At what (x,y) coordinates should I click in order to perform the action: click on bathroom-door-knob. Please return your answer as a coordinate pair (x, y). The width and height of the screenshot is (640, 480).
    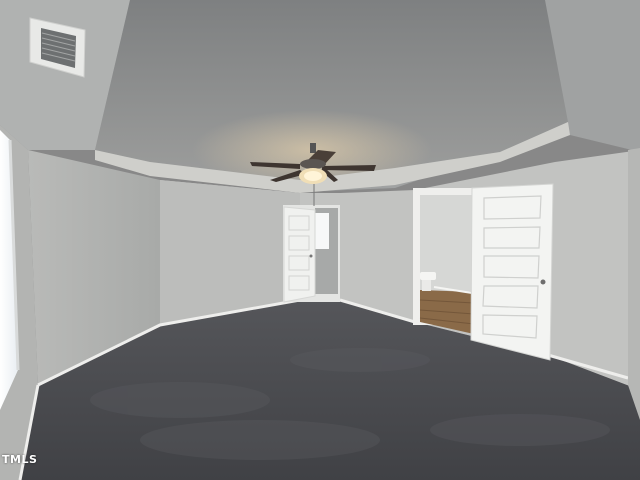
    Looking at the image, I should click on (543, 282).